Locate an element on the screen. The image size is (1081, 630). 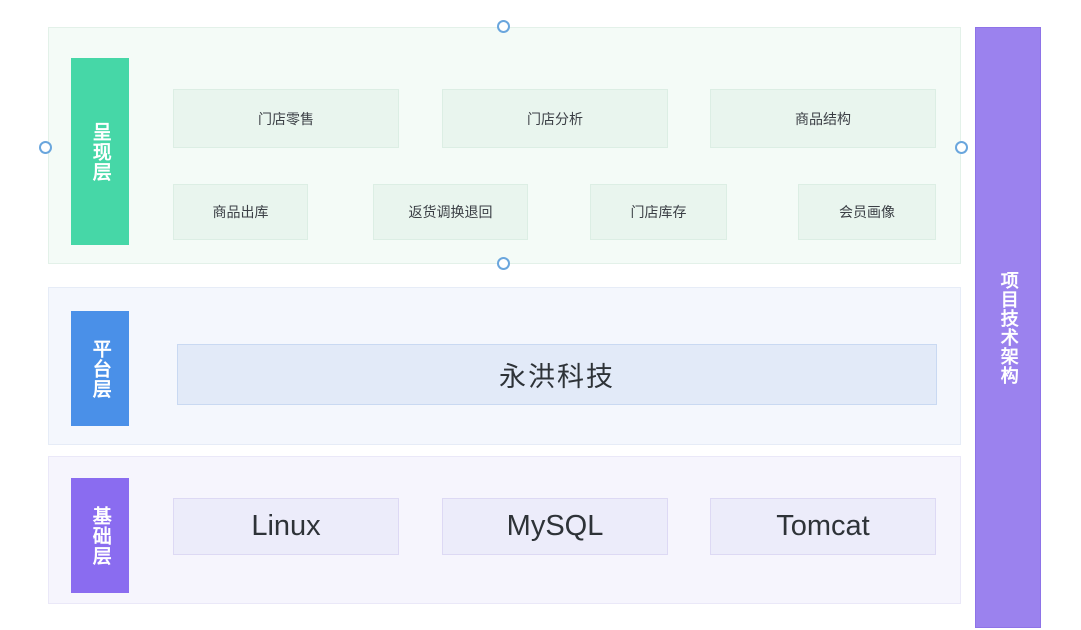
node-platform-yonghong-technology: 永洪科技 is located at coordinates (557, 374).